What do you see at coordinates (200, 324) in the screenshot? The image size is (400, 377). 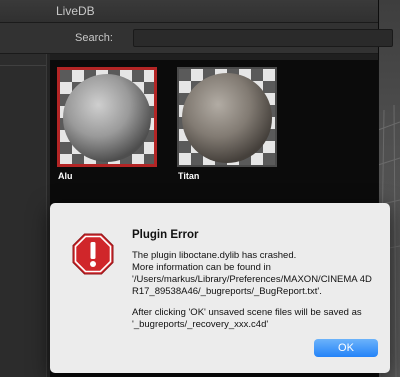 I see `dialog-message-line: '_bugreports/_recovery_xxx.c4d'` at bounding box center [200, 324].